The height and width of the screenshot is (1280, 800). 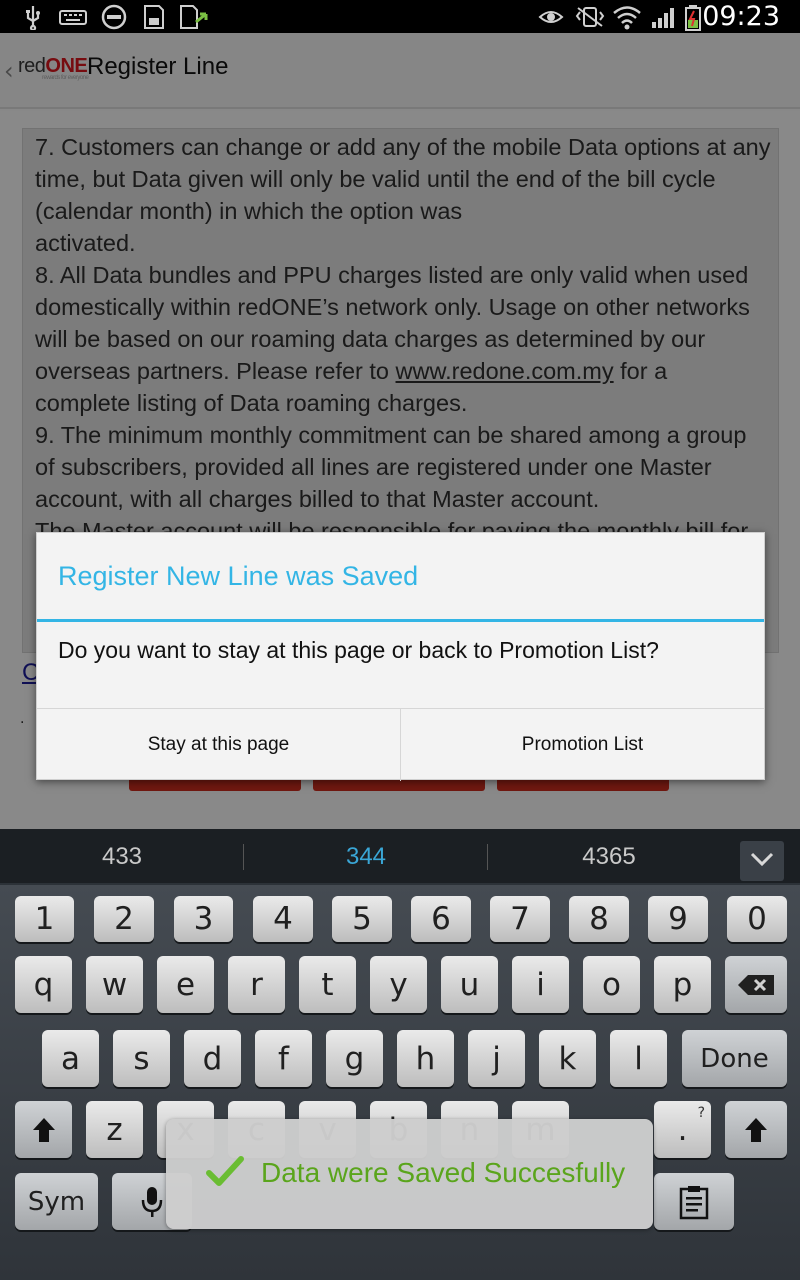 I want to click on backspace-icon, so click(x=756, y=984).